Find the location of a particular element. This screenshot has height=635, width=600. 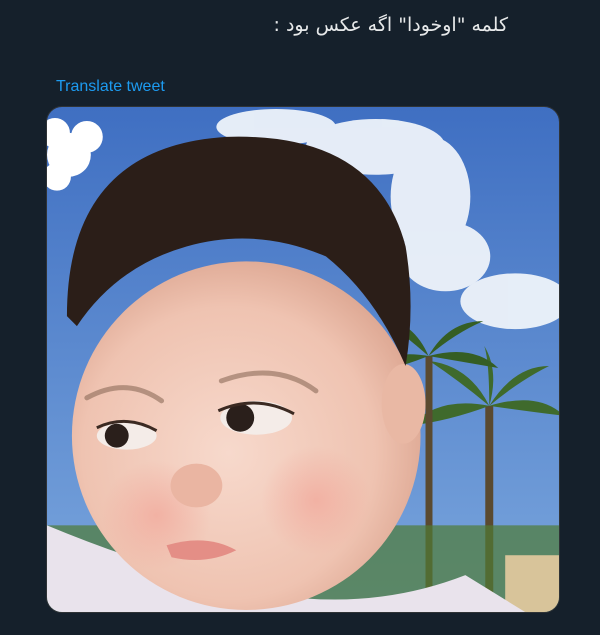

tweet-text: کلمه "اوخودا" اگه عکس بود : is located at coordinates (390, 25).